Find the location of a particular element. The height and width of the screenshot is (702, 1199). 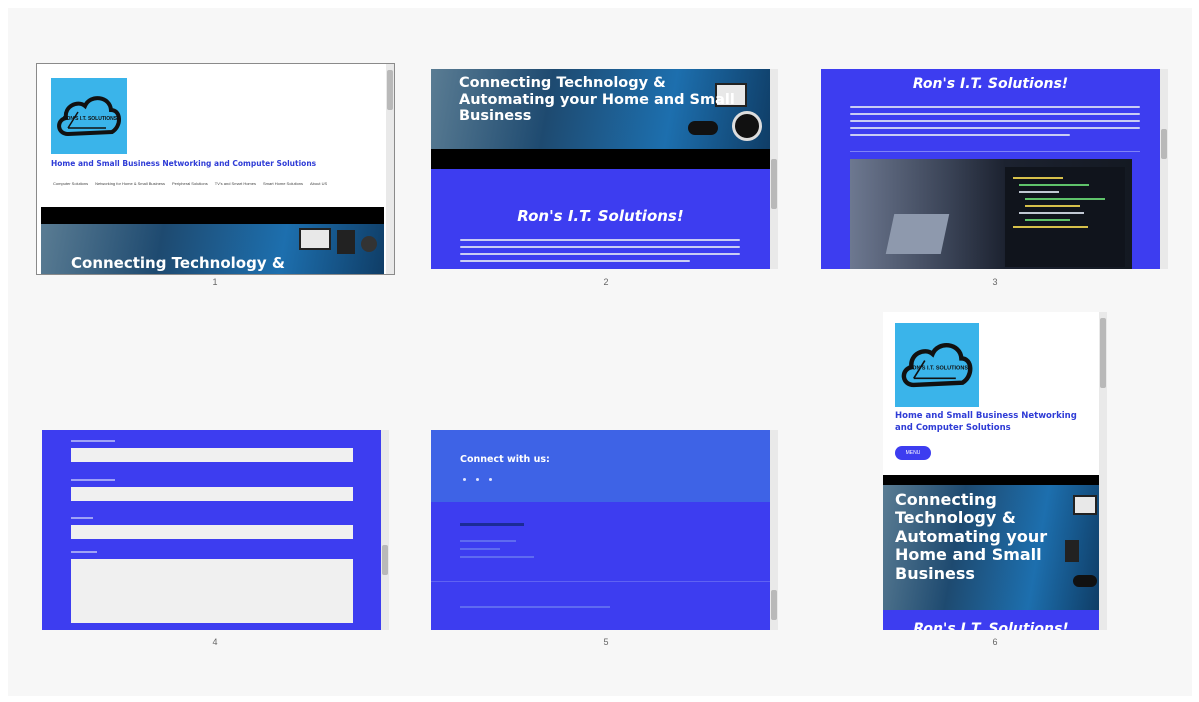

email-field is located at coordinates (212, 494).